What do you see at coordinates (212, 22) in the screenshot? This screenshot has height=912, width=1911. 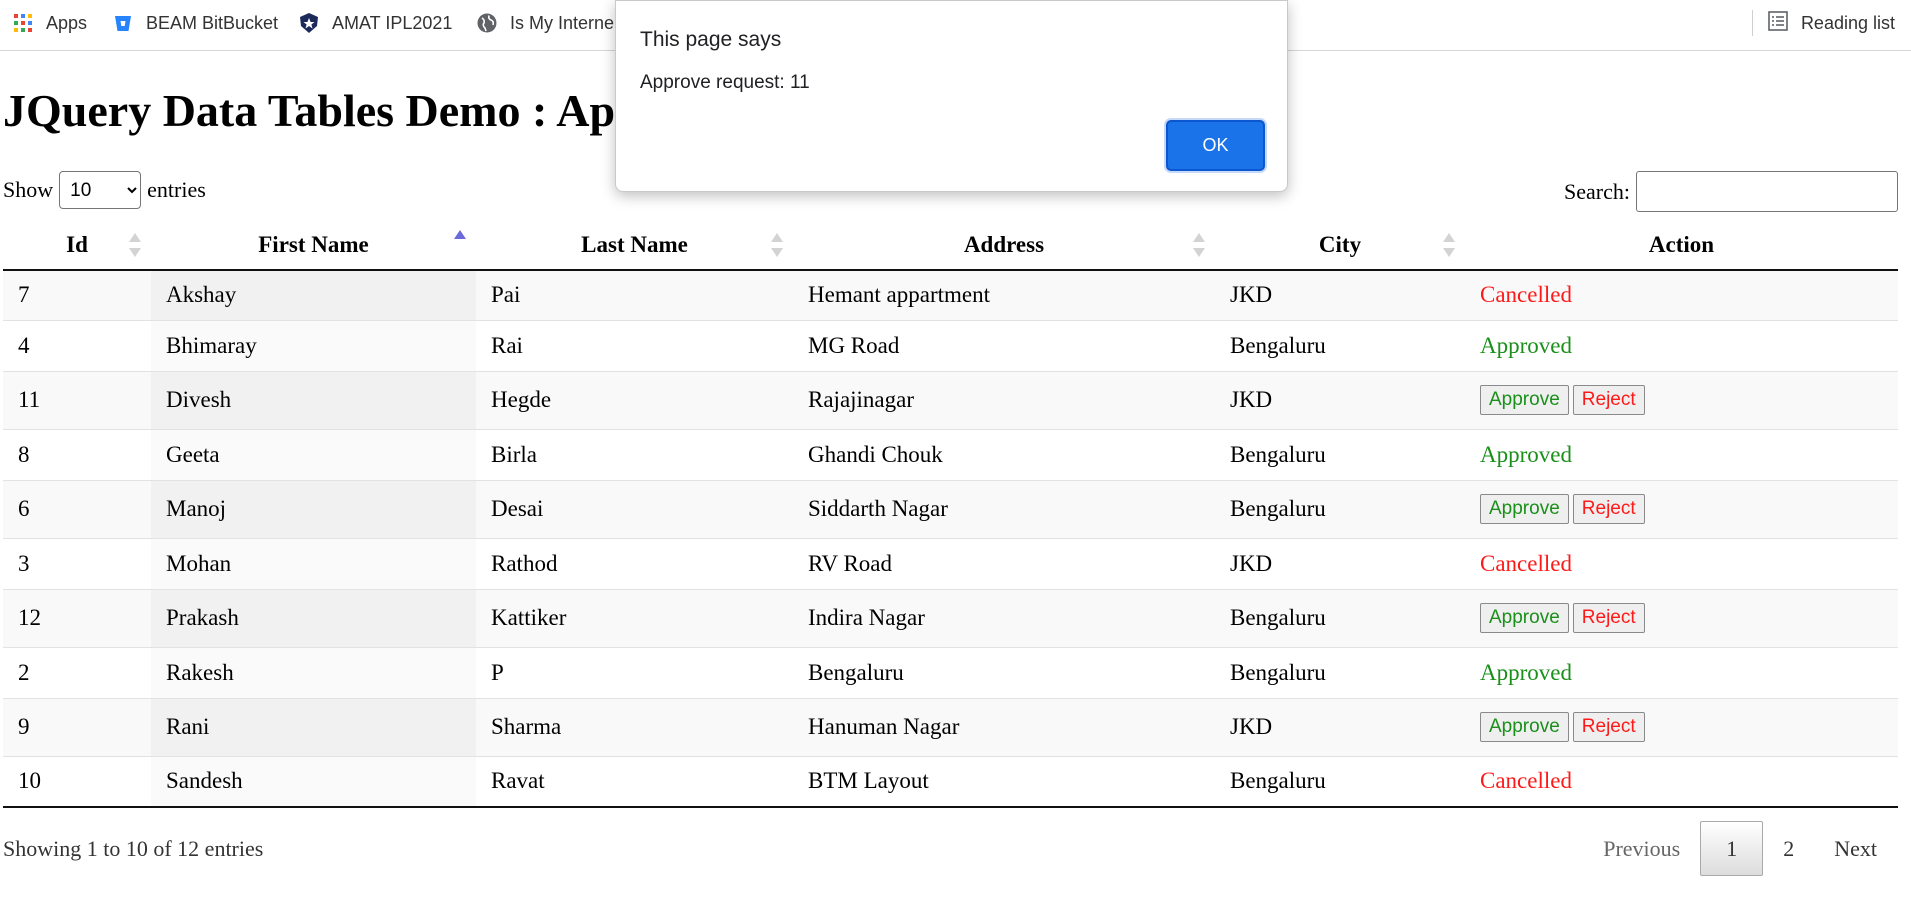 I see `bookmark-label: BEAM BitBucket` at bounding box center [212, 22].